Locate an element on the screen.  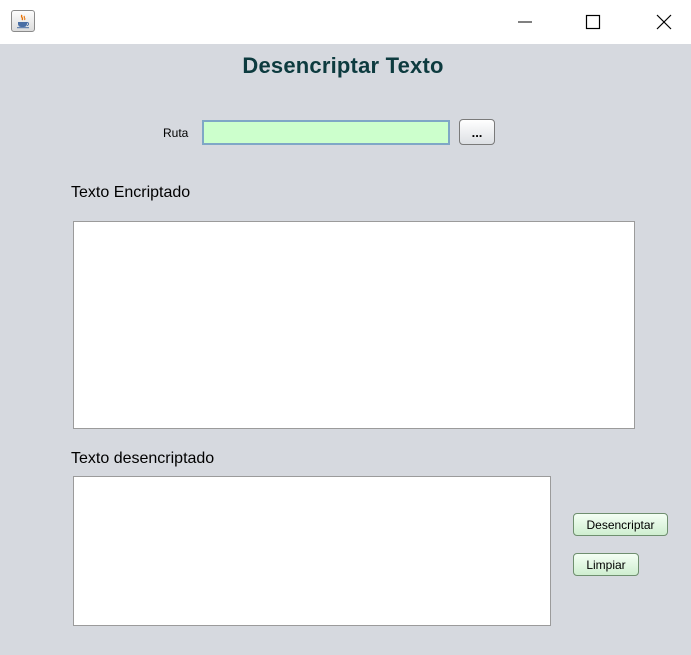
maximize-icon is located at coordinates (593, 22).